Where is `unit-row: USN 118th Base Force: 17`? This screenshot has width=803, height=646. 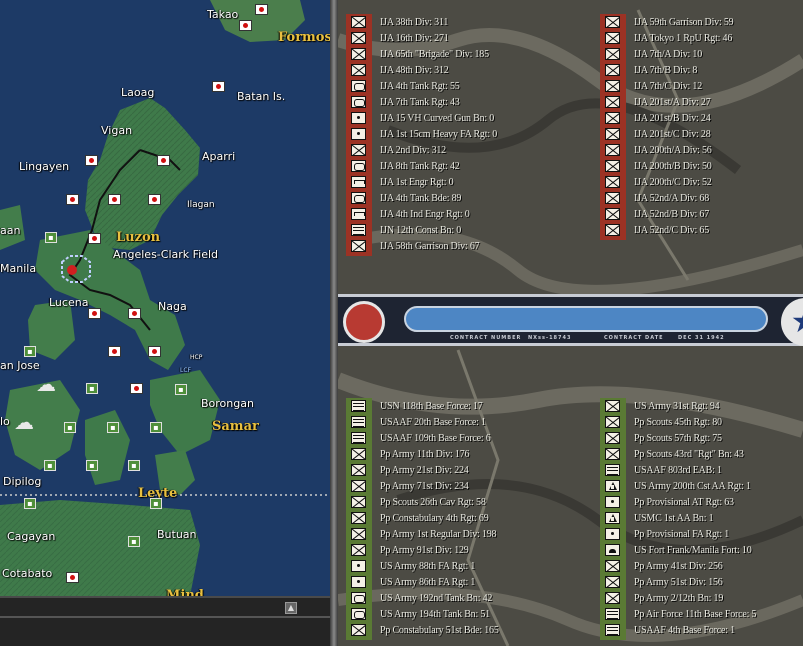 unit-row: USN 118th Base Force: 17 is located at coordinates (471, 406).